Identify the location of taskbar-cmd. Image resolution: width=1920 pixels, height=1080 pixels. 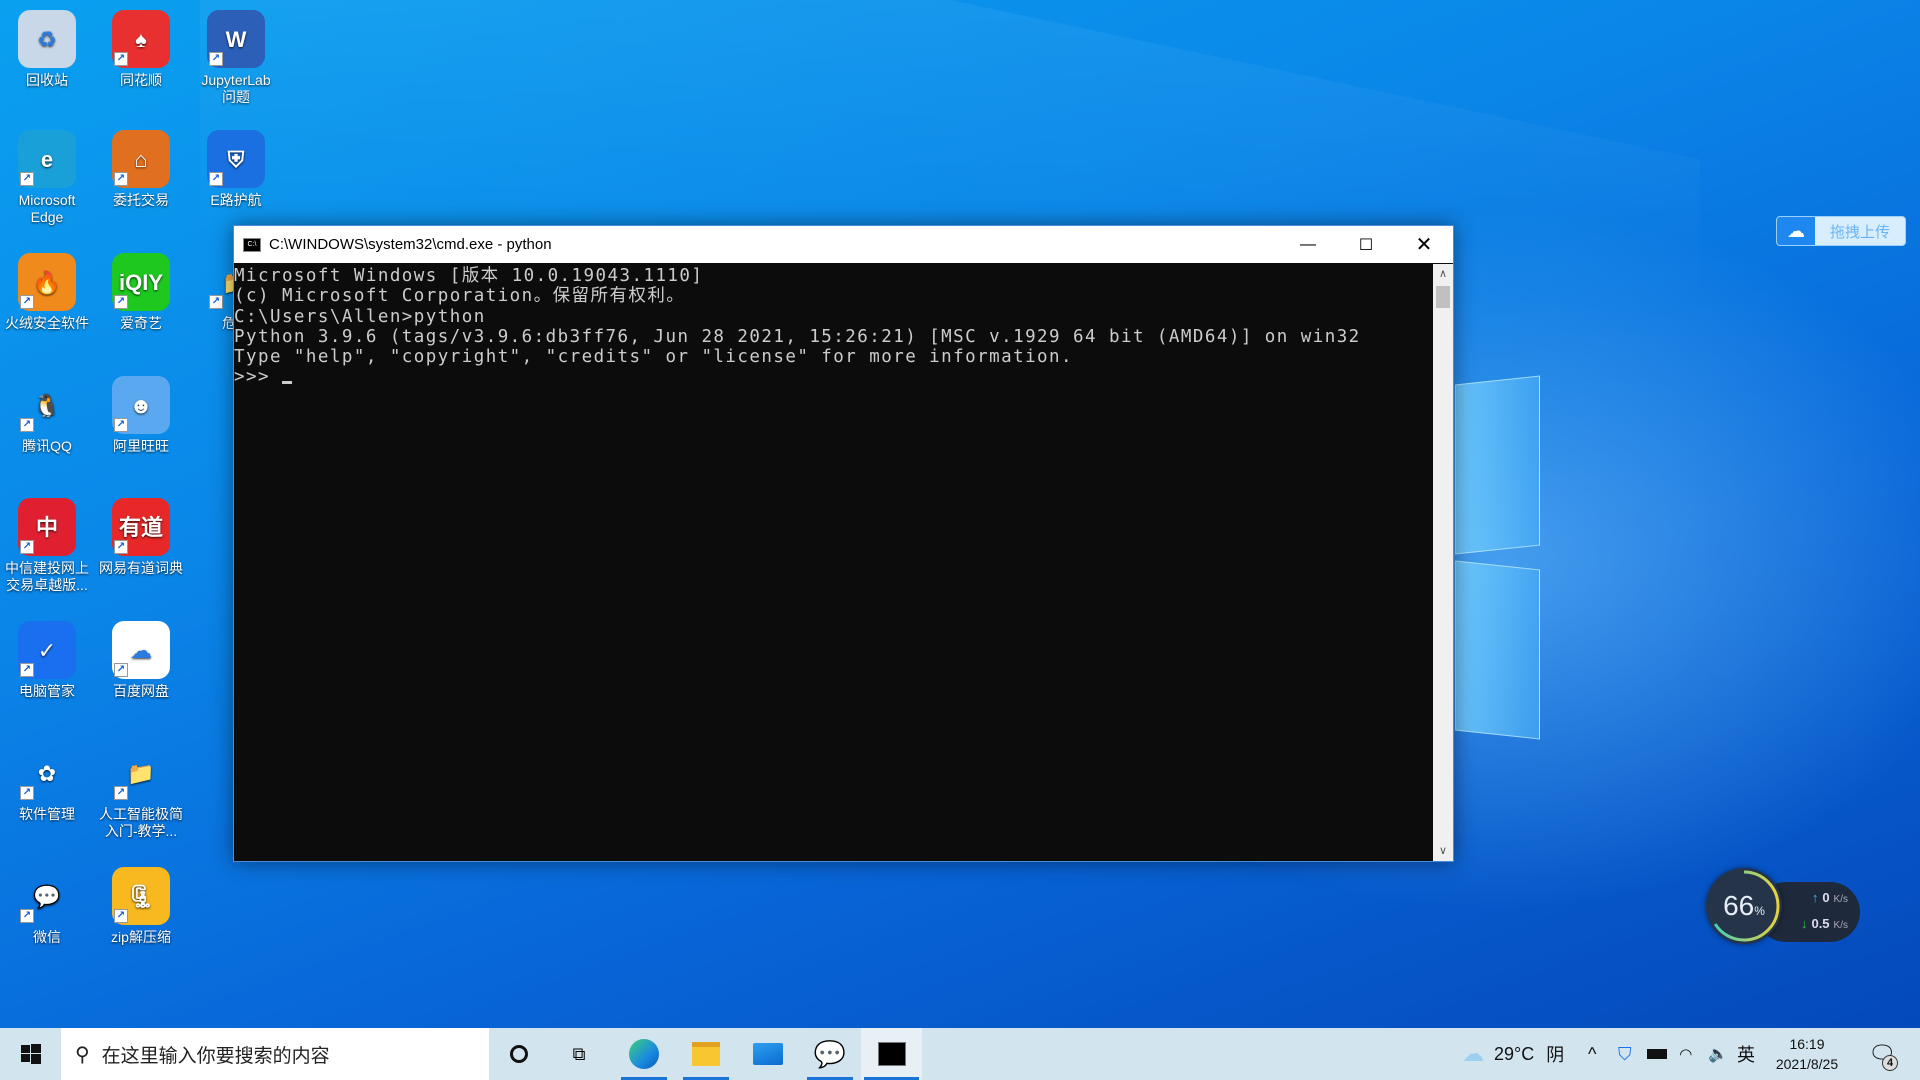
(891, 1054).